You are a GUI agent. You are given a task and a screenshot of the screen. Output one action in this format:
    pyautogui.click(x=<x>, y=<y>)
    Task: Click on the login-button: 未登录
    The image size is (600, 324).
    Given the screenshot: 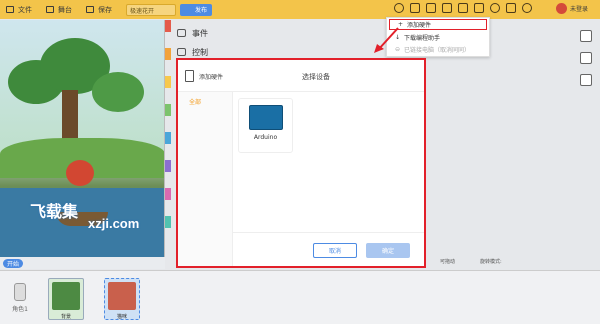 What is the action you would take?
    pyautogui.click(x=572, y=8)
    